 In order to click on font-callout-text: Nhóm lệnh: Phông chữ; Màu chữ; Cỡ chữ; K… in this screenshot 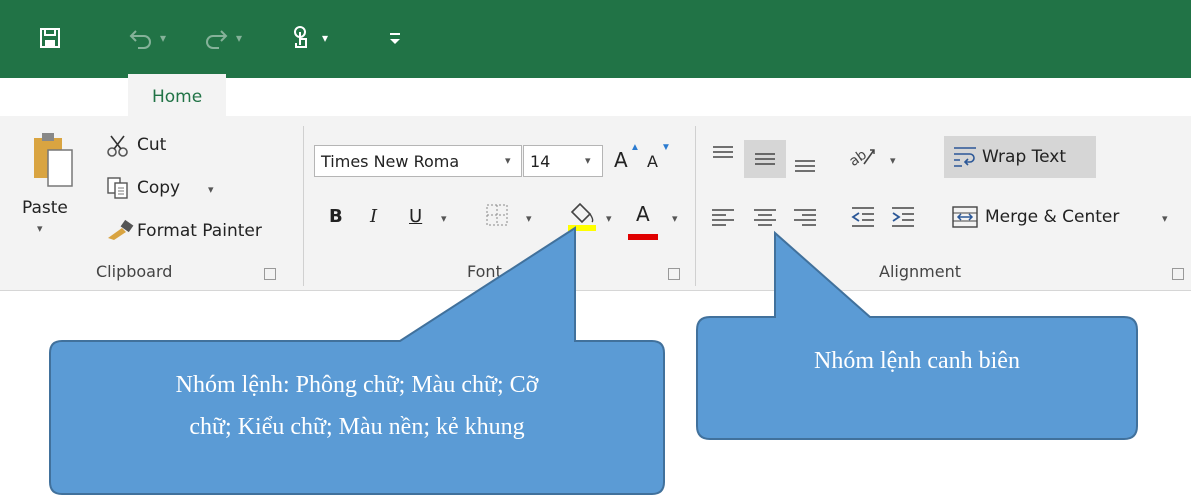, I will do `click(357, 406)`.